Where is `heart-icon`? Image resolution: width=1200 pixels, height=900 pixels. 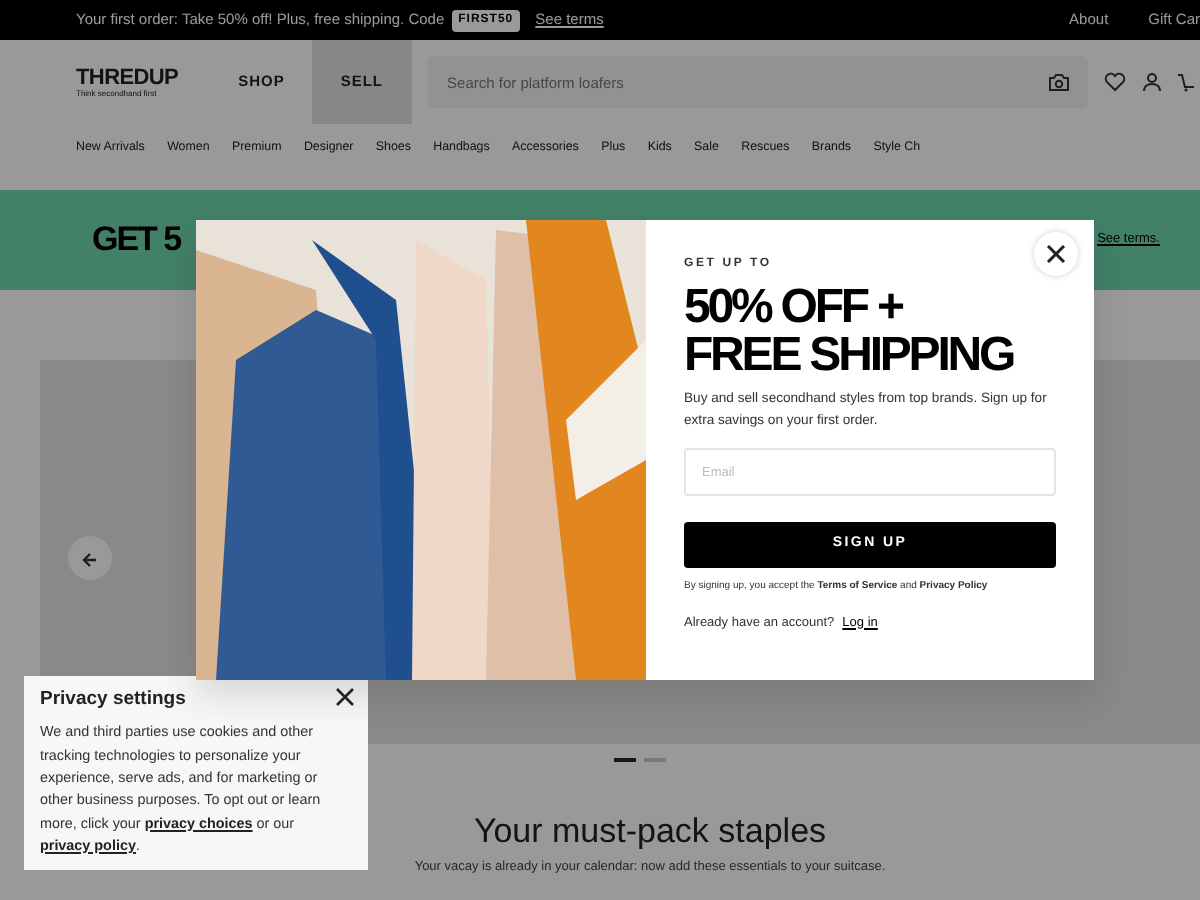
heart-icon is located at coordinates (1114, 82).